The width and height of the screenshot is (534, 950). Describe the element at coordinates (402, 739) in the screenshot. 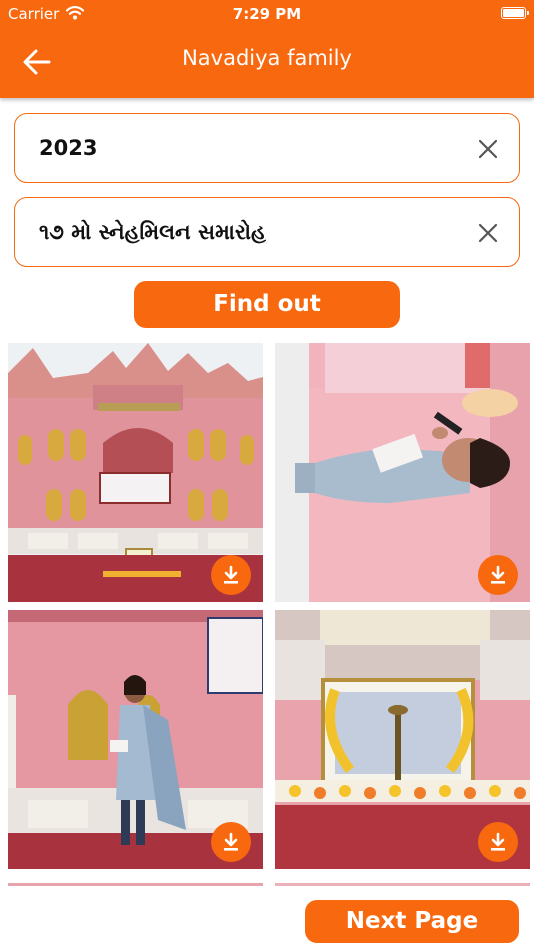

I see `gallery-photo-portrait` at that location.